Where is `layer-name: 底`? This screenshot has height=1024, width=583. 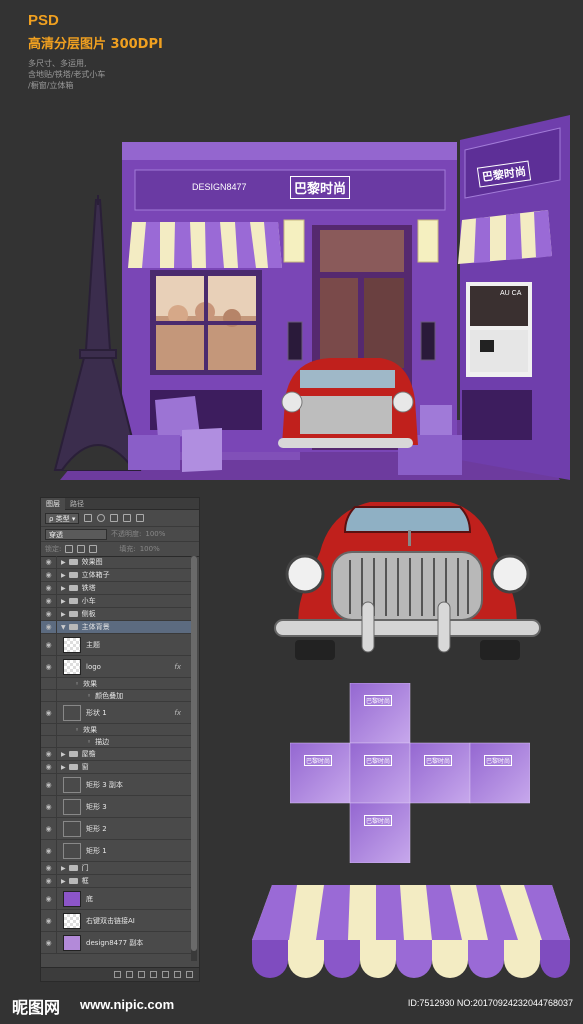
layer-name: 底 is located at coordinates (89, 898).